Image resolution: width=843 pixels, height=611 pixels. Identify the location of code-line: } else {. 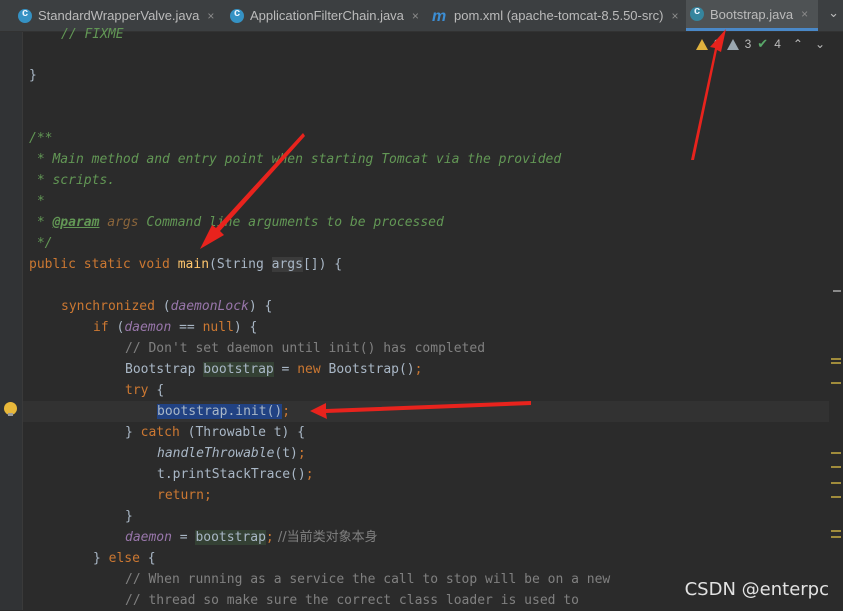
(124, 558).